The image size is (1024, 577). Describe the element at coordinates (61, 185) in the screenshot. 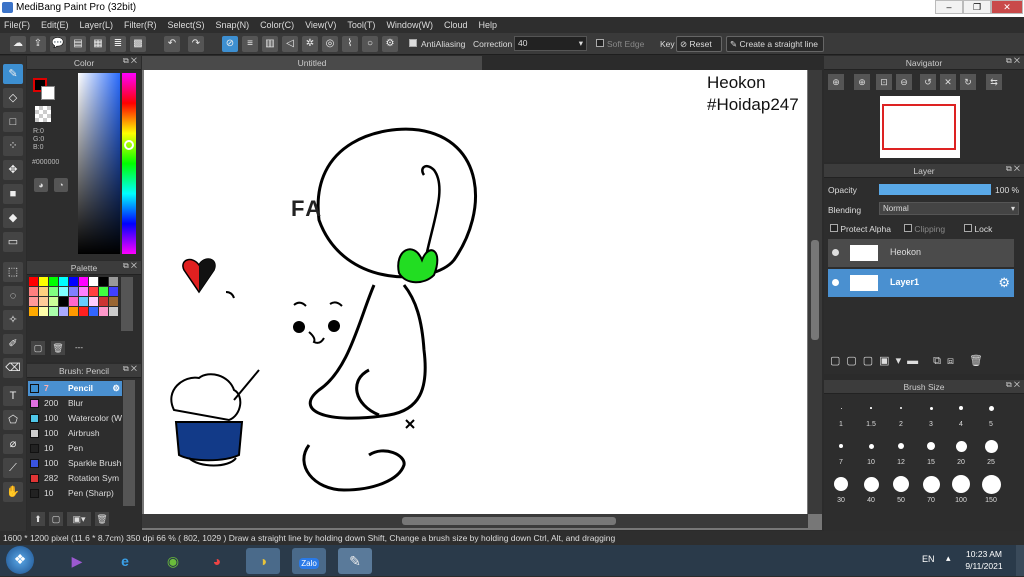

I see `color-picker-icon: ◔` at that location.